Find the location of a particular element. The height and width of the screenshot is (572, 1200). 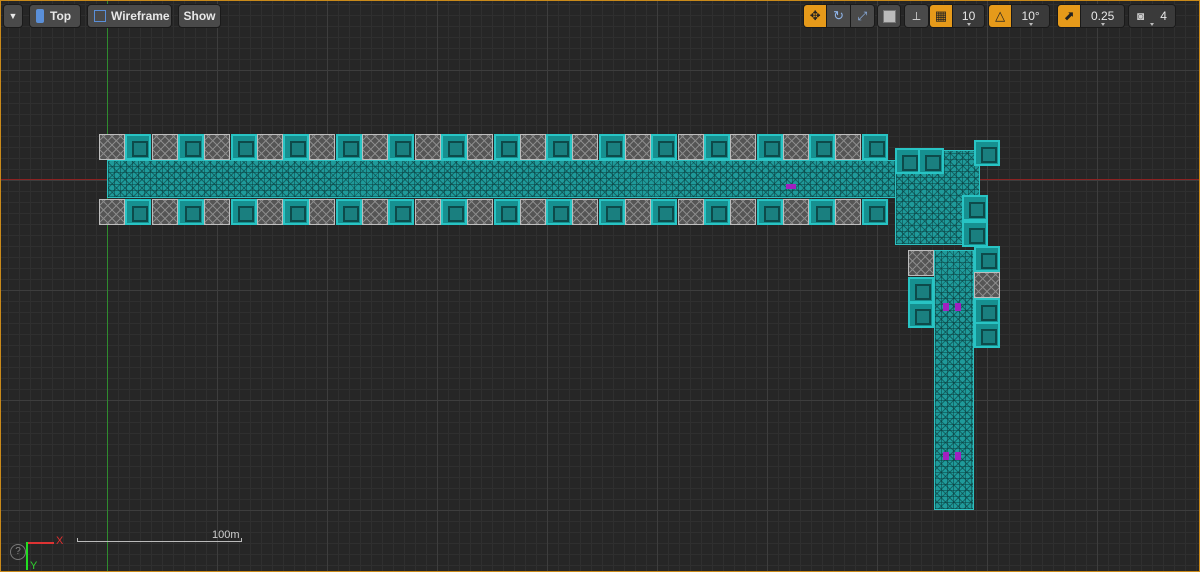

view-mode-label: Top is located at coordinates (61, 16).